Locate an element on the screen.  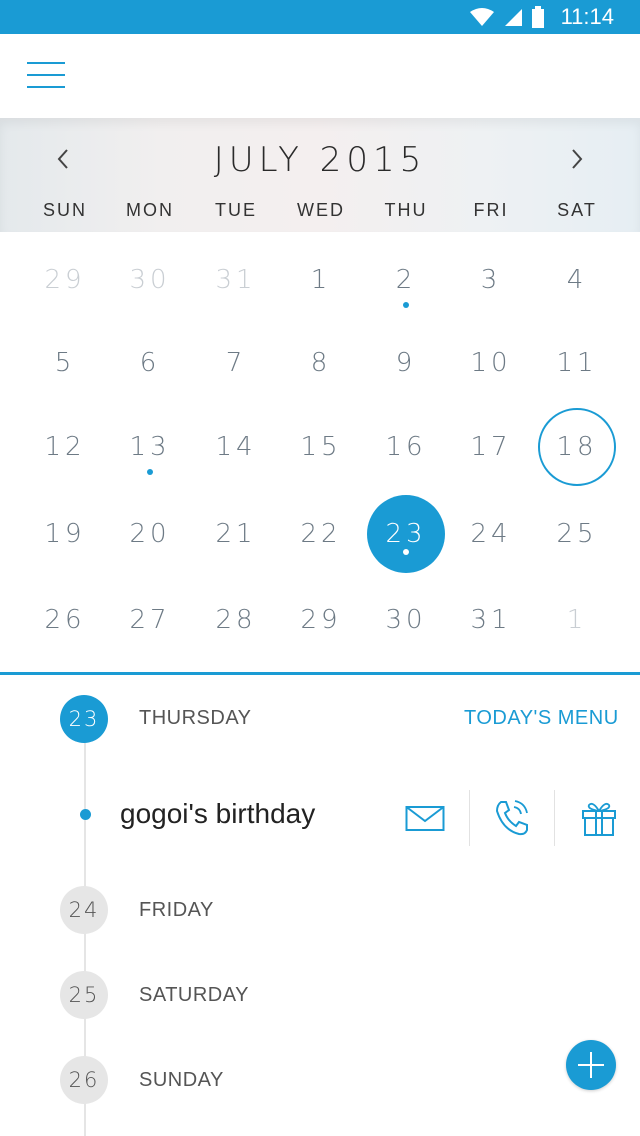
weekday-label: WED is located at coordinates (321, 210).